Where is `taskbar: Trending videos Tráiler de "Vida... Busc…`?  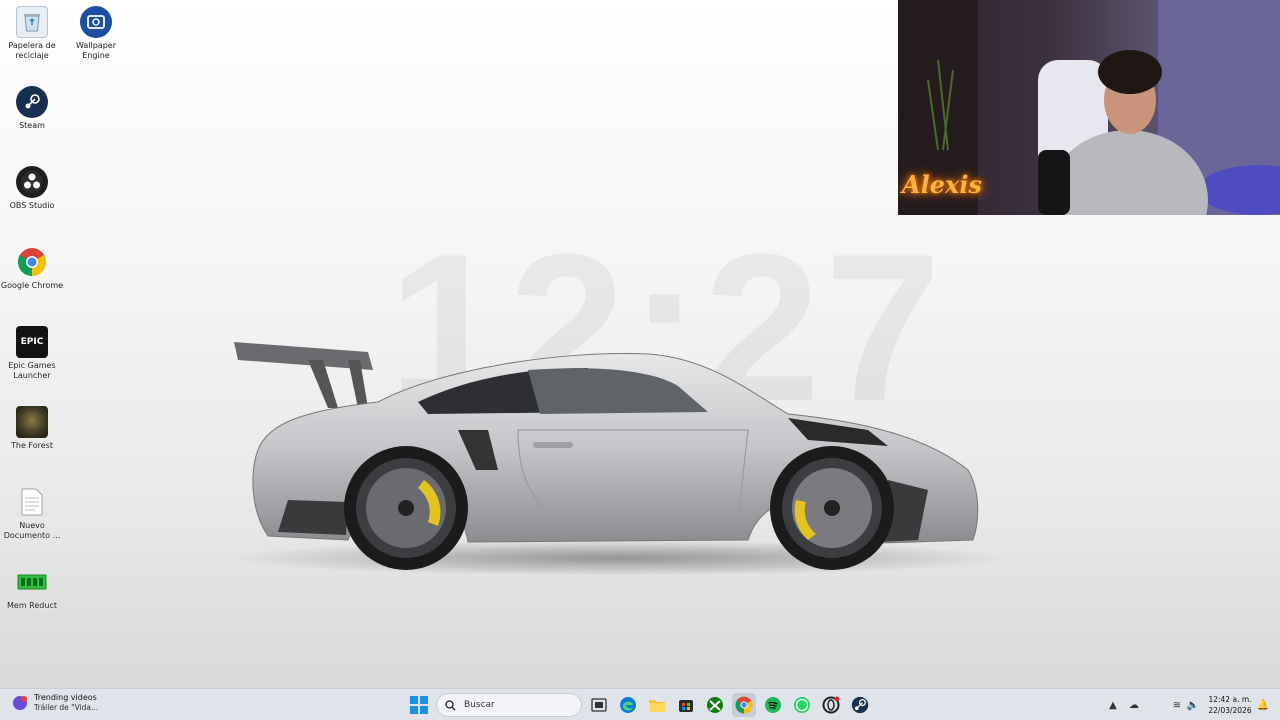
taskbar: Trending videos Tráiler de "Vida... Busc… is located at coordinates (640, 704).